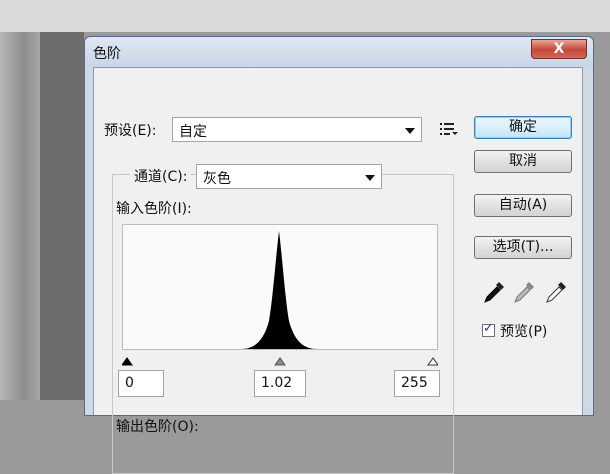  I want to click on input-levels-label: 输入色阶(I):, so click(154, 209).